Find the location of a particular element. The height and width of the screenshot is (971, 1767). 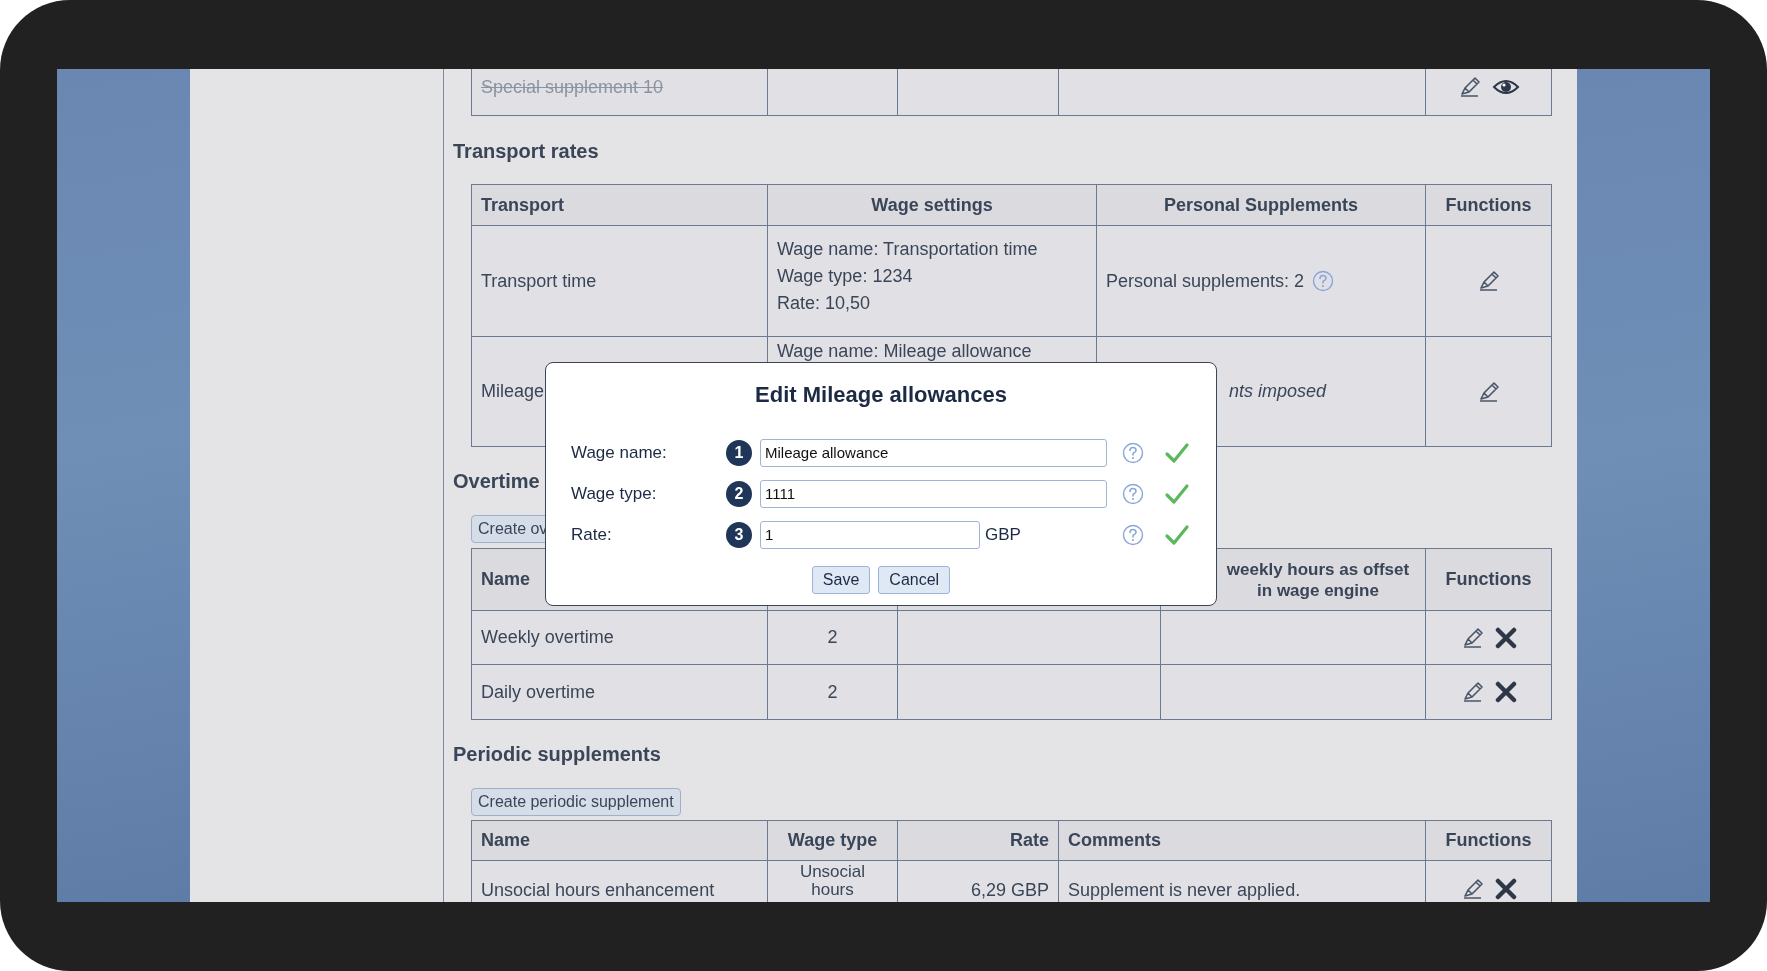

table-cell: Supplement is never applied. is located at coordinates (1184, 890).